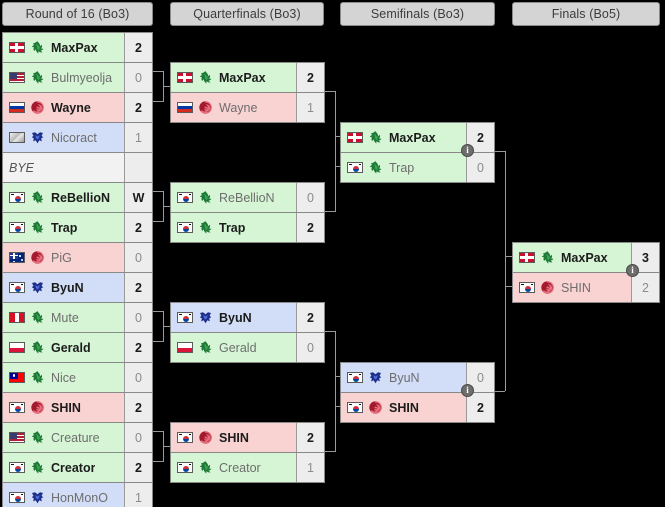 This screenshot has width=665, height=507. Describe the element at coordinates (240, 467) in the screenshot. I see `player-name: Creator` at that location.